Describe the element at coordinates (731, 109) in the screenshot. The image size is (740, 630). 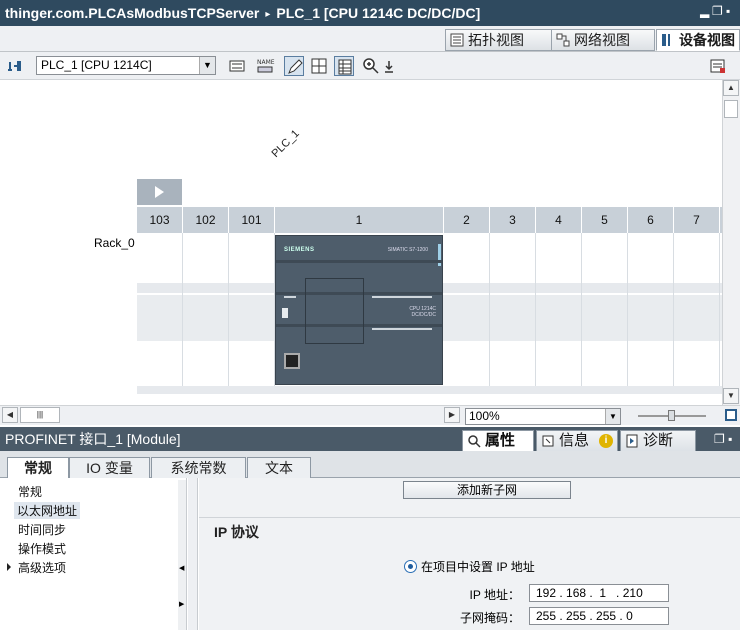
I see `scroll-thumb` at that location.